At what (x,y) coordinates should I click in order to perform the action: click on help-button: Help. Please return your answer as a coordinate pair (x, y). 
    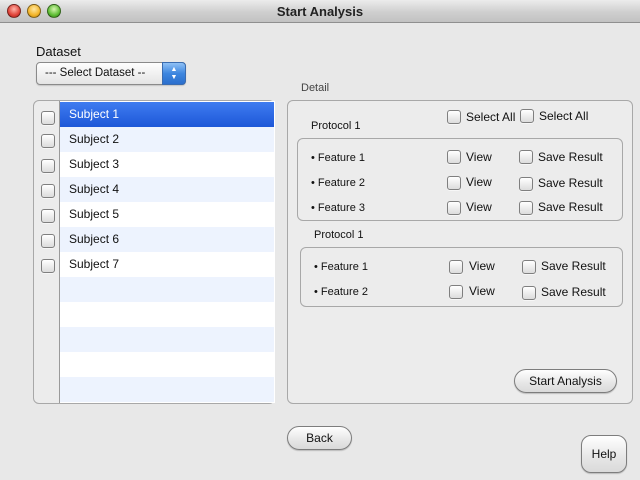
    Looking at the image, I should click on (604, 454).